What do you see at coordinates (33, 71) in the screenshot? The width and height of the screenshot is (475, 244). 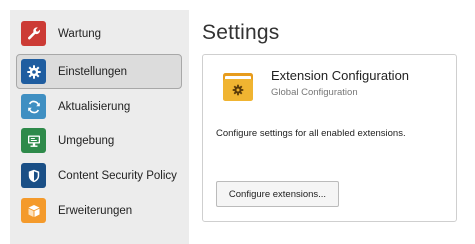 I see `gear-icon` at bounding box center [33, 71].